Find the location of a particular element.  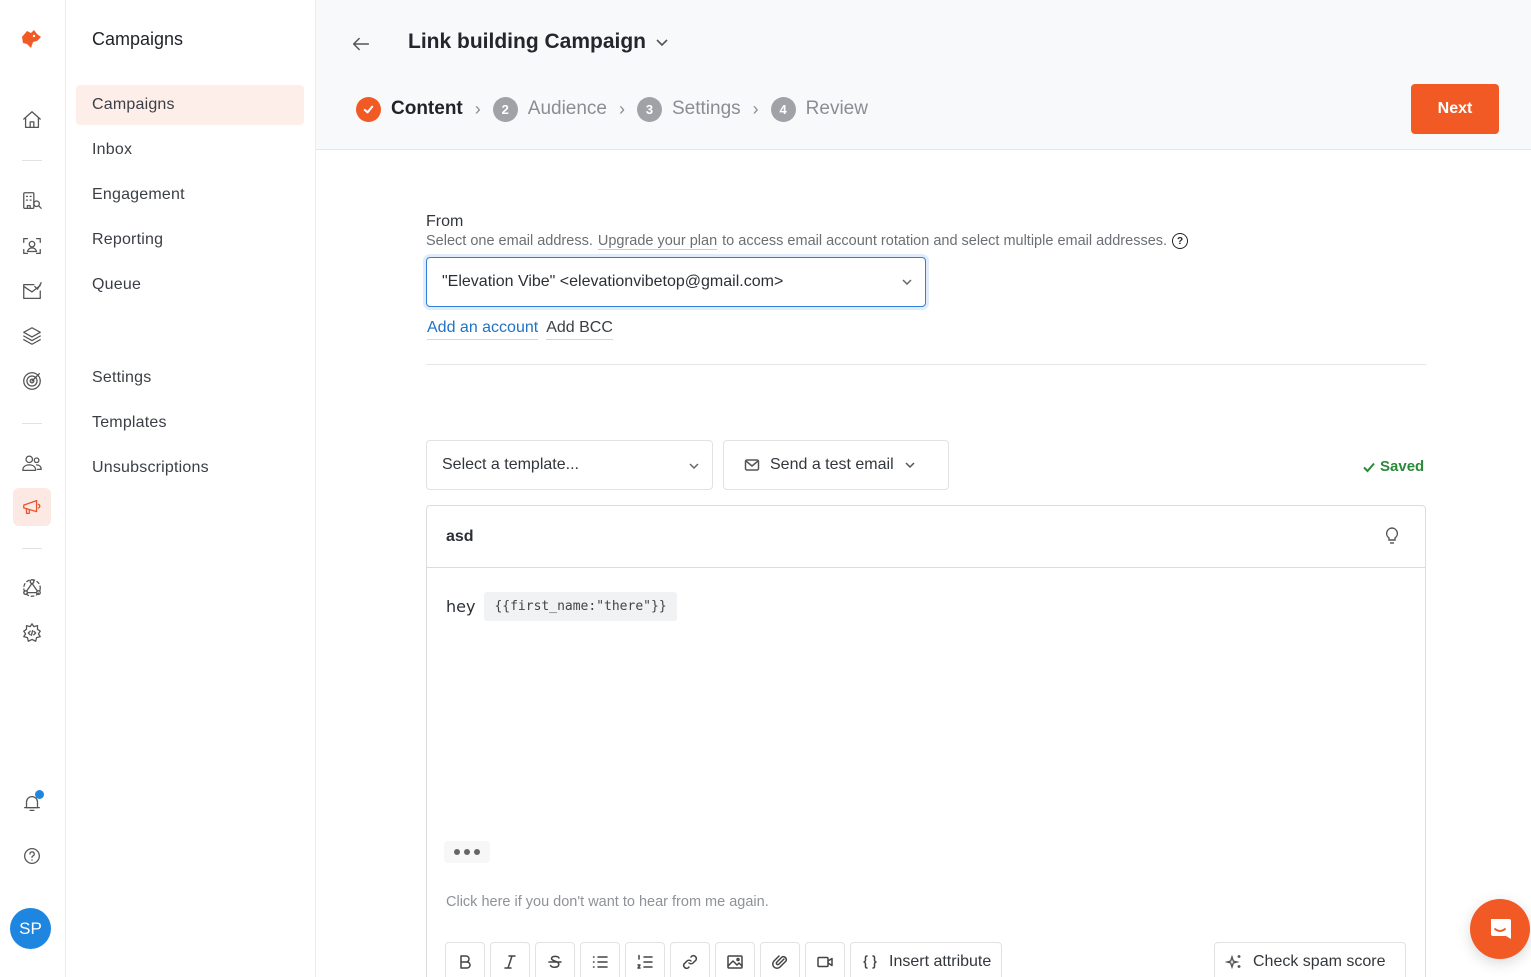

sparkles-icon is located at coordinates (1233, 962).